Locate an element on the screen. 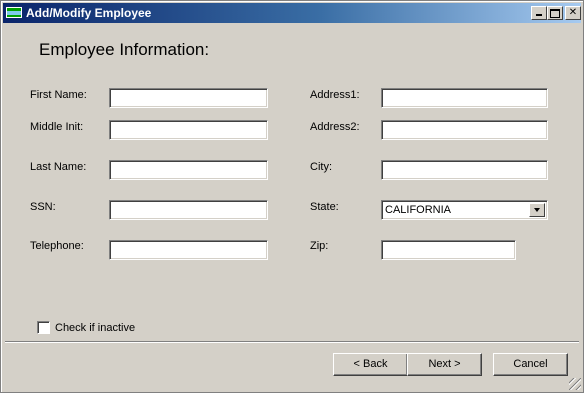  telephone-field is located at coordinates (188, 250).